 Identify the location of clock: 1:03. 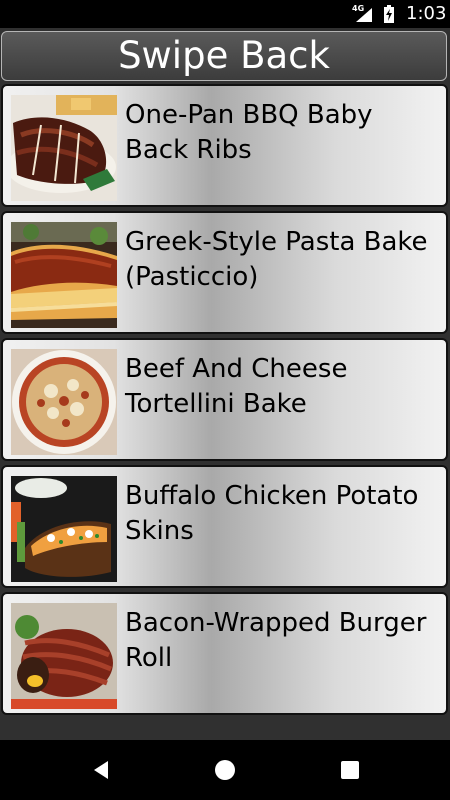
(426, 13).